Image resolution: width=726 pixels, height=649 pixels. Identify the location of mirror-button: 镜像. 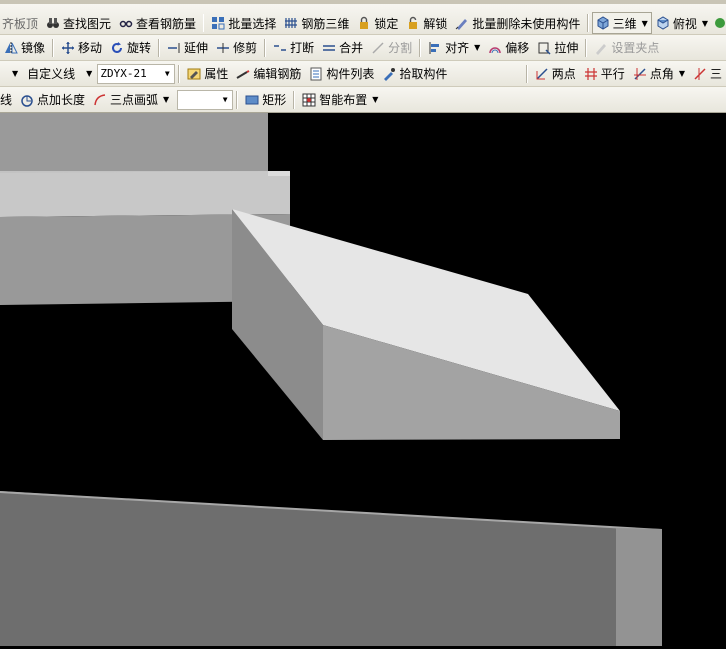
(24, 48).